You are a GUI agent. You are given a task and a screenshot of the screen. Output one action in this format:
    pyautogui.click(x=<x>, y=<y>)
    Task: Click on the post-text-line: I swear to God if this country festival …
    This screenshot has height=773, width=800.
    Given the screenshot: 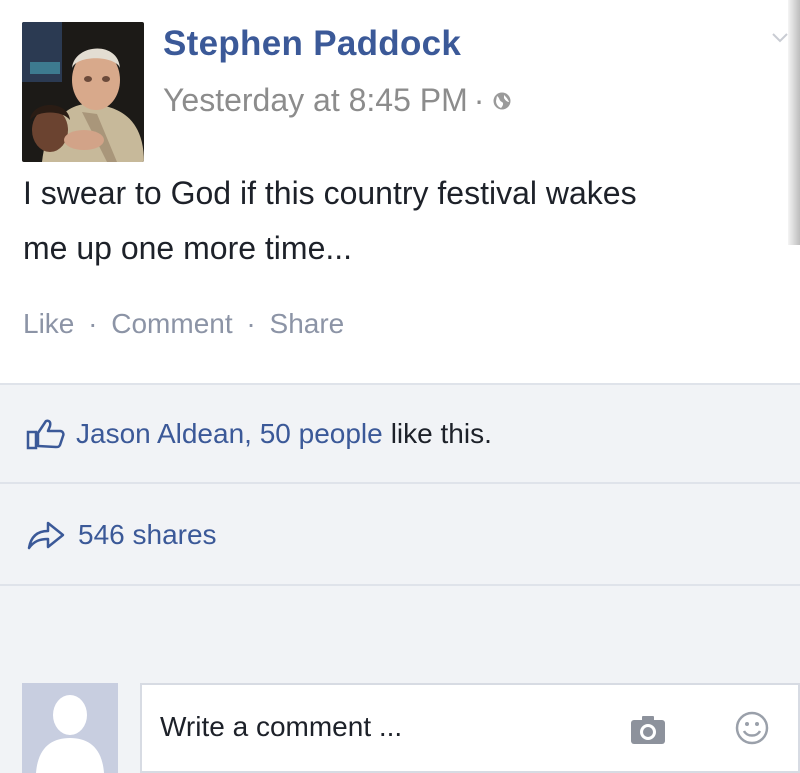 What is the action you would take?
    pyautogui.click(x=330, y=193)
    